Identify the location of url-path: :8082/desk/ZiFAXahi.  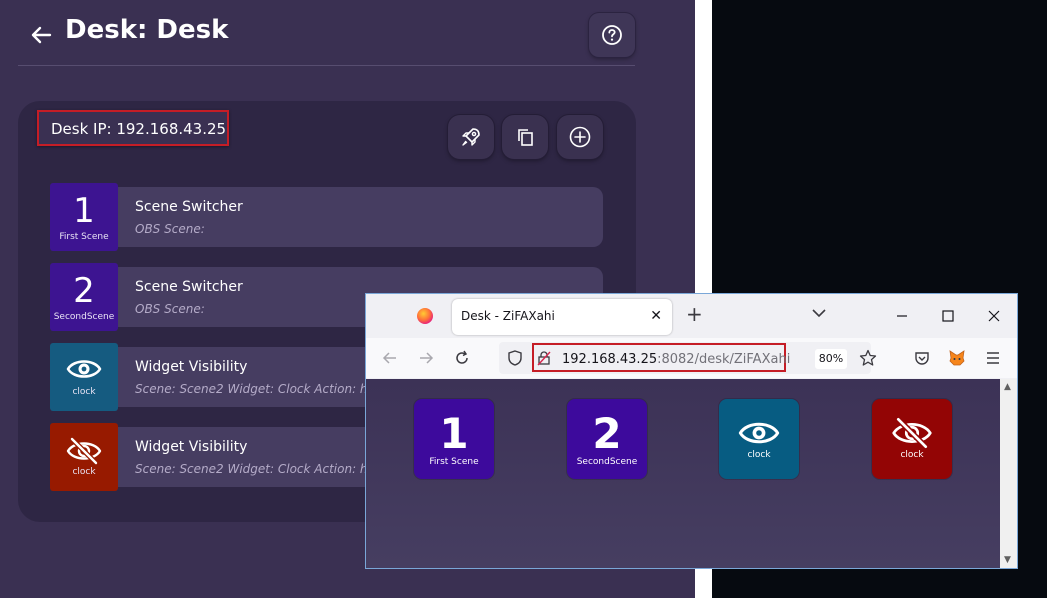
(724, 359).